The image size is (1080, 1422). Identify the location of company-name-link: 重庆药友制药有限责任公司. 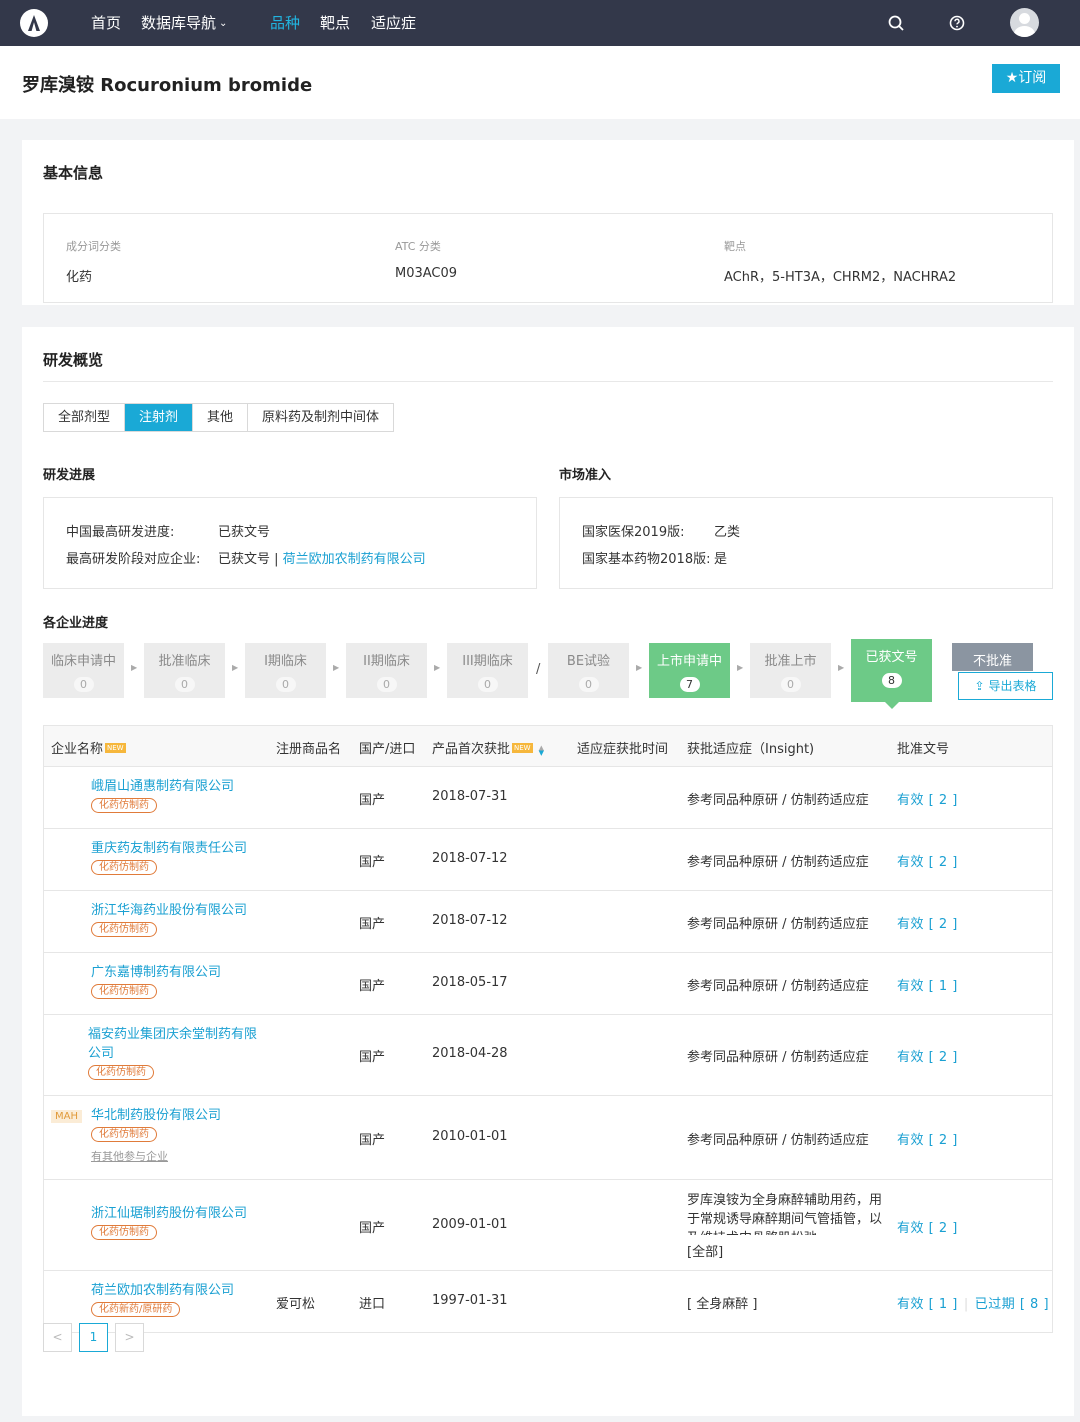
(169, 848).